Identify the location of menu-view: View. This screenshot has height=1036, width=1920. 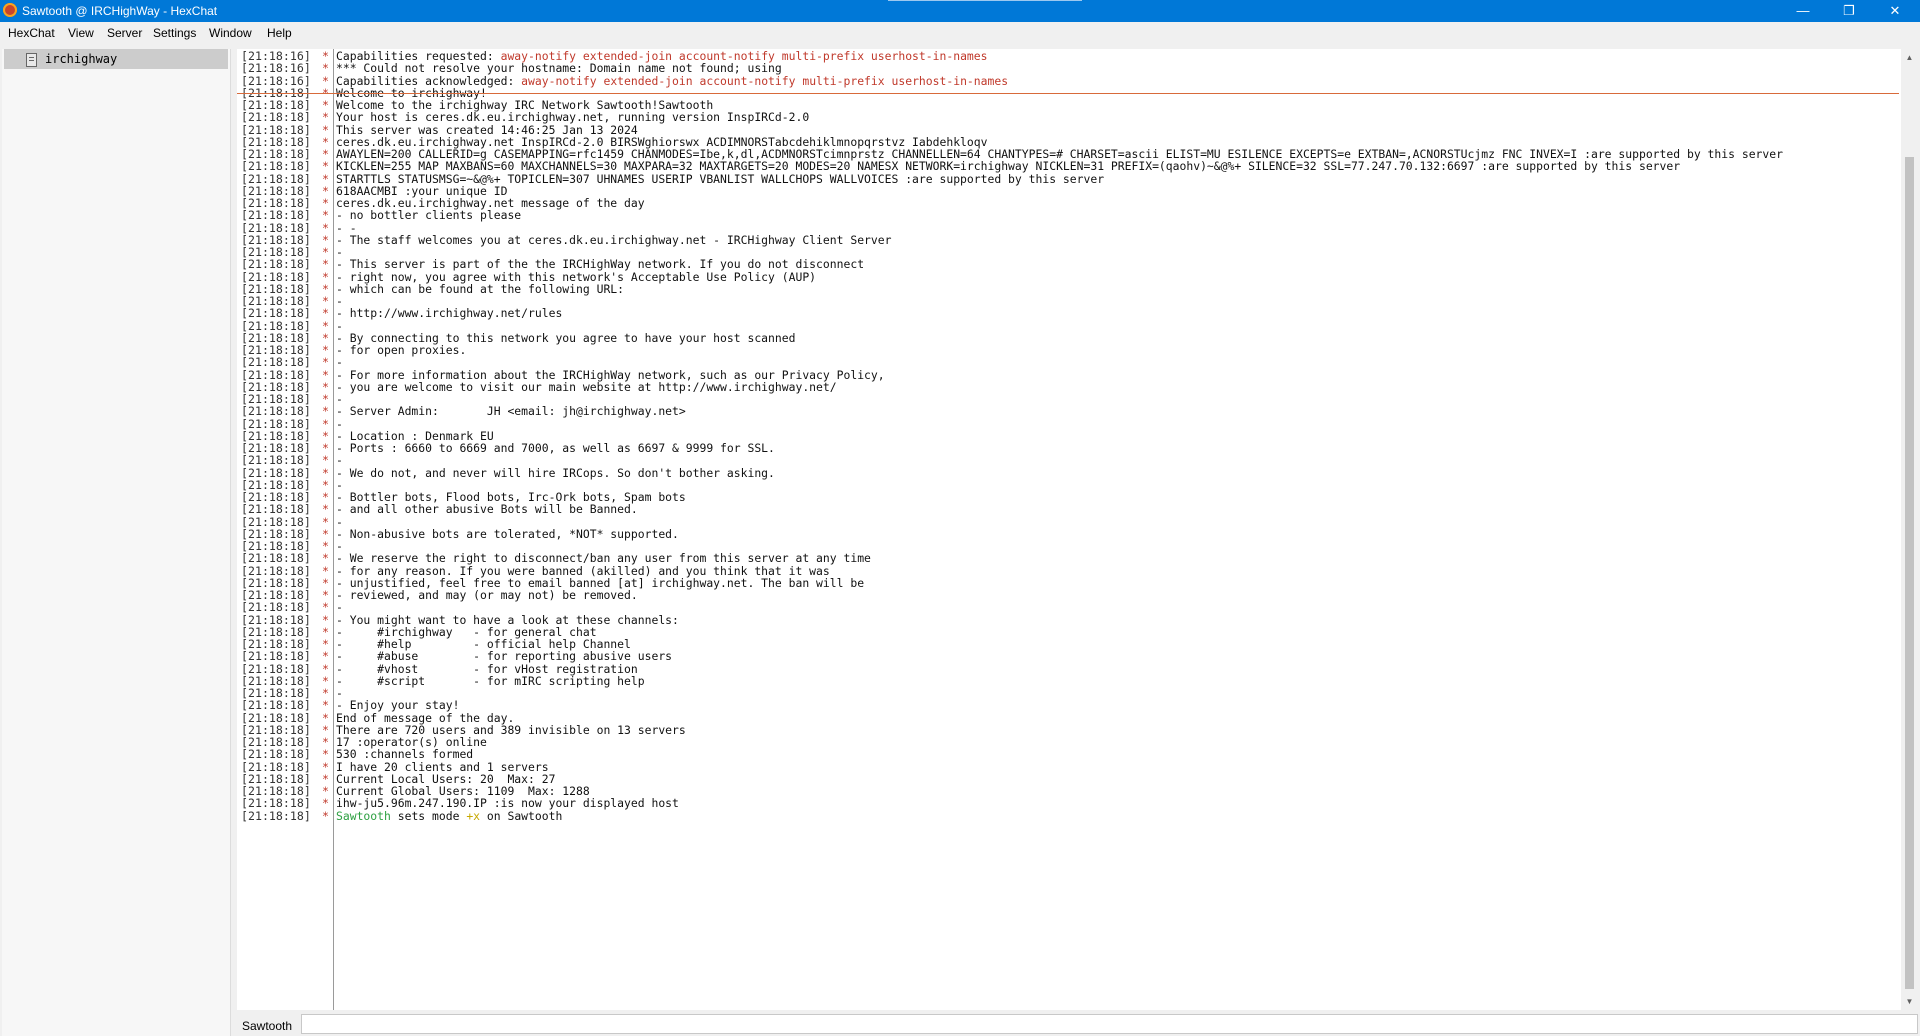
(81, 33).